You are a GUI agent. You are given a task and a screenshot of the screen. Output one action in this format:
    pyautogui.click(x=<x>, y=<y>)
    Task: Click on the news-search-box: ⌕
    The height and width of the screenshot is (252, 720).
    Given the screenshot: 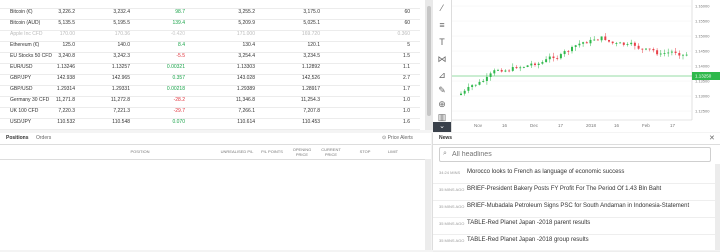 What is the action you would take?
    pyautogui.click(x=575, y=154)
    